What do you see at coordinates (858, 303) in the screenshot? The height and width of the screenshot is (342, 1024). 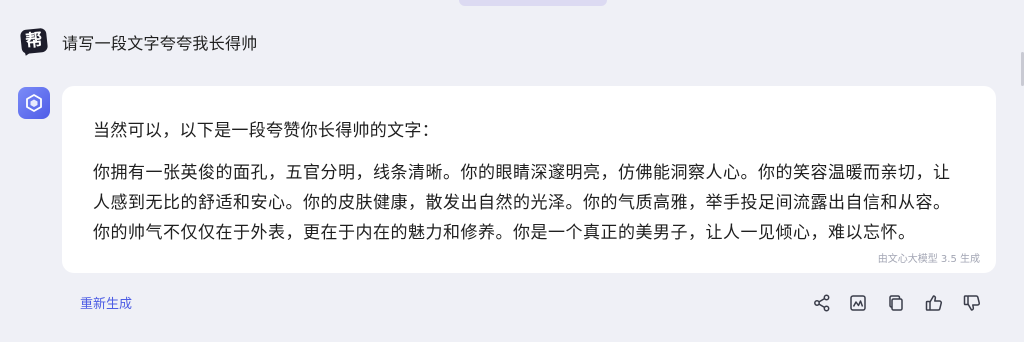 I see `image-icon` at bounding box center [858, 303].